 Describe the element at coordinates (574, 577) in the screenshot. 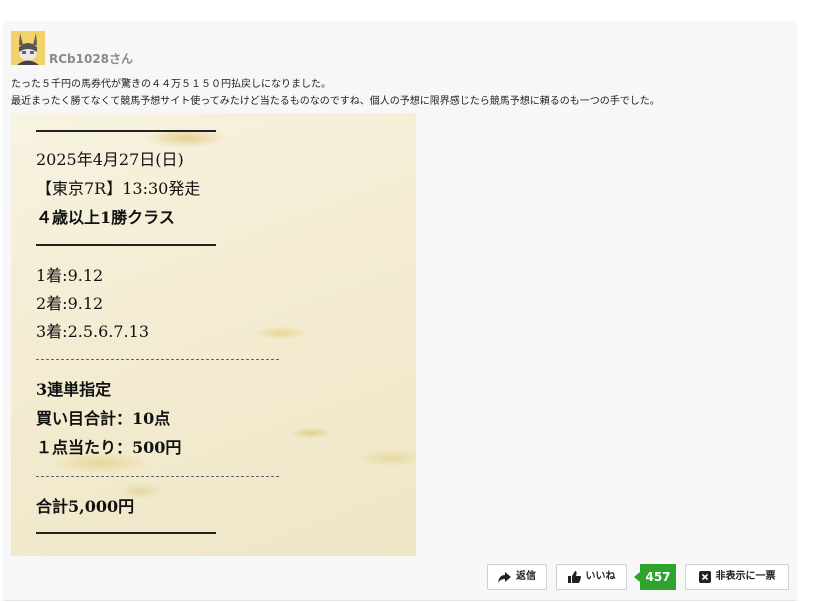

I see `thumbs-up-icon` at that location.